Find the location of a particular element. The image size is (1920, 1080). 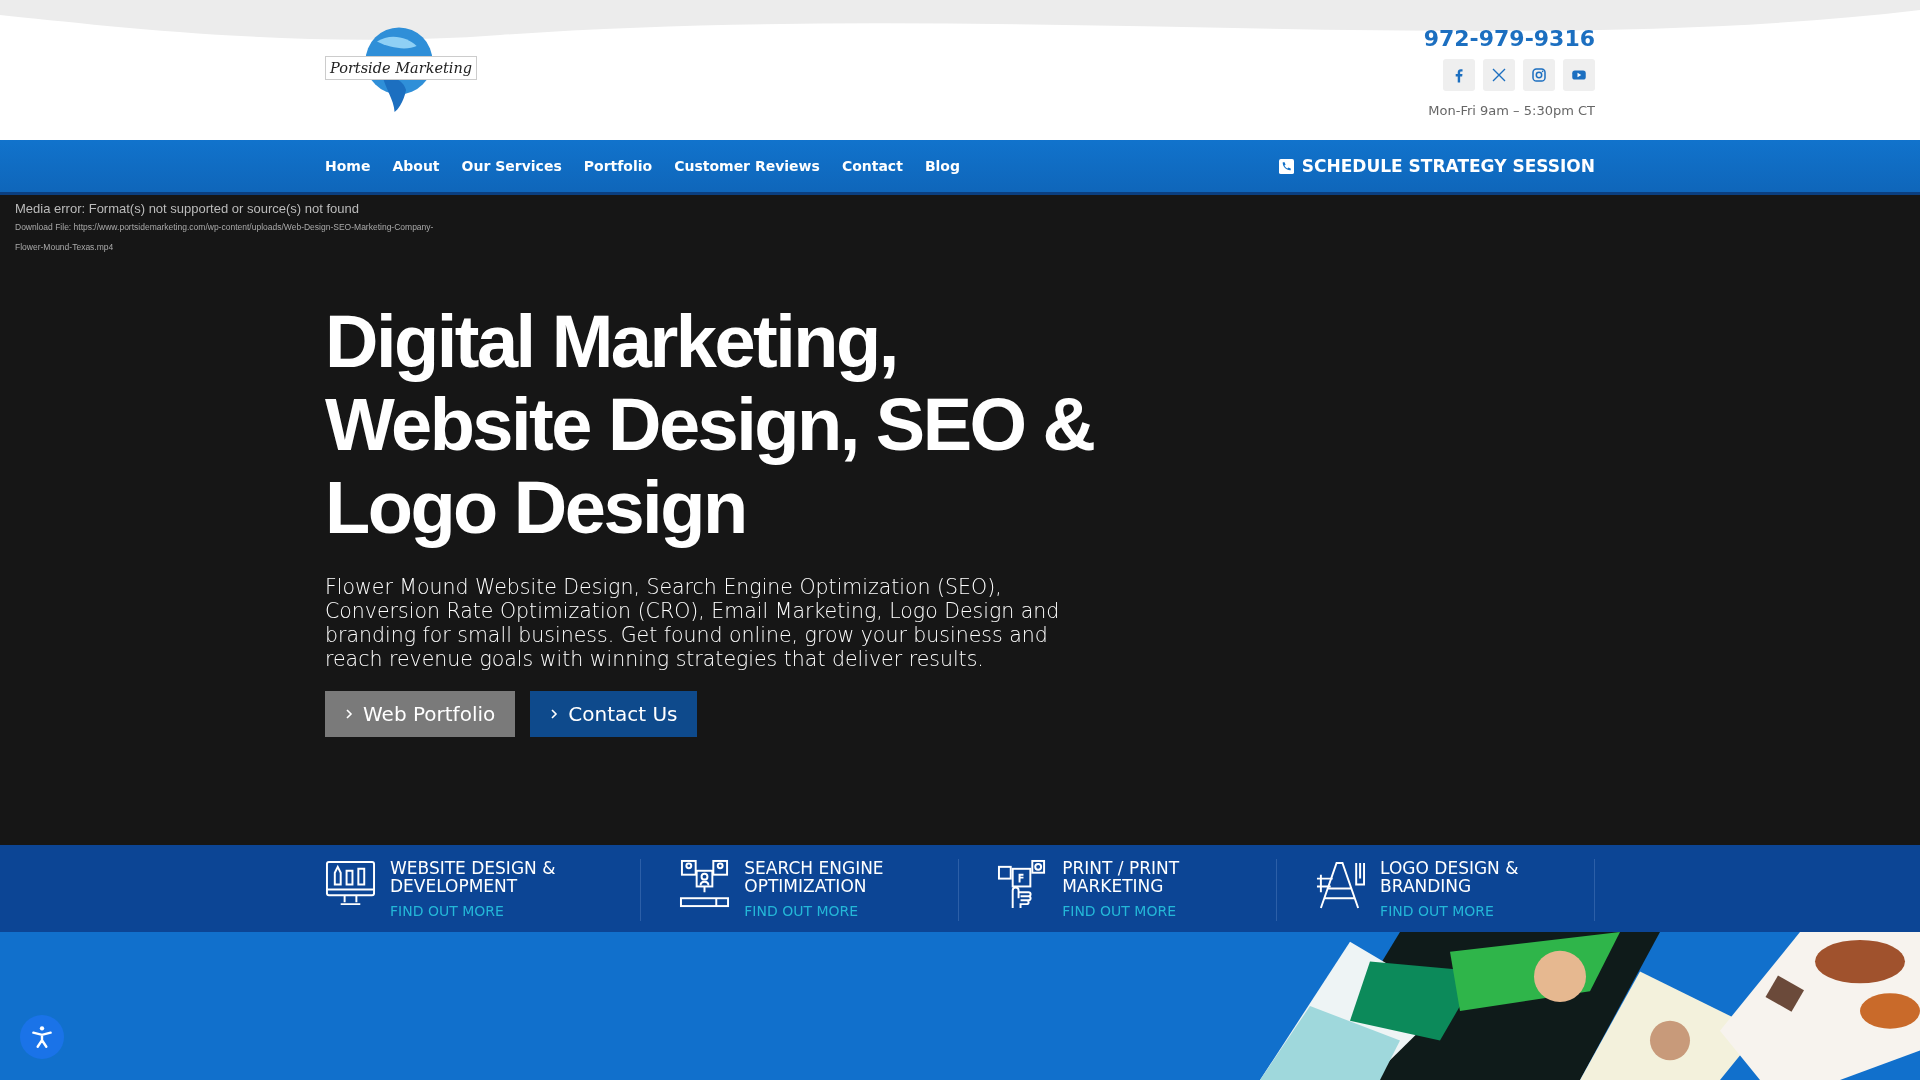

nav-link: Our Services is located at coordinates (511, 166).